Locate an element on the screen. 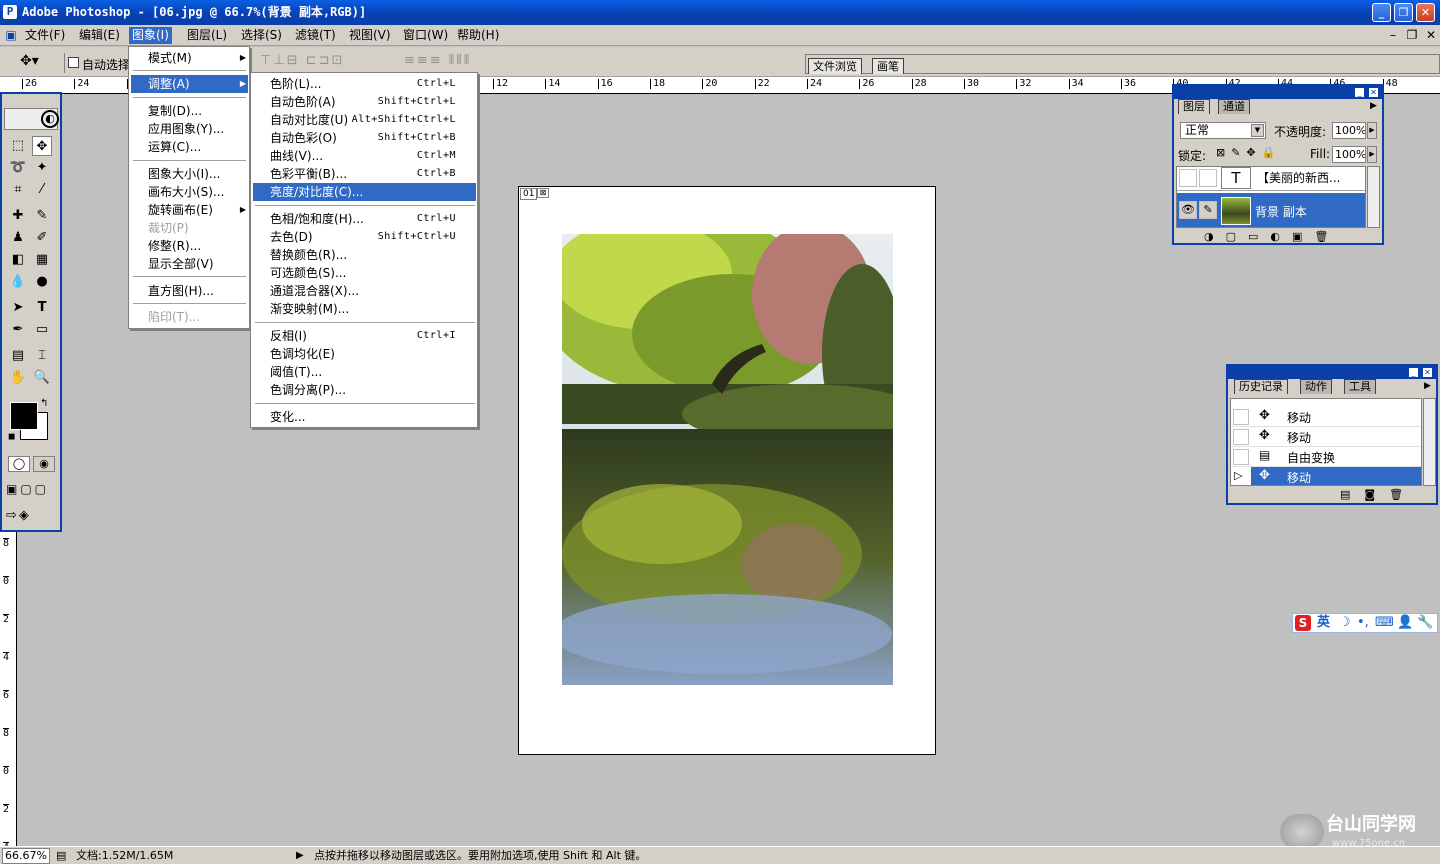 The height and width of the screenshot is (864, 1440). distribute-buttons-icon: ≡≡≡ ⫴⫴⫴ is located at coordinates (437, 60).